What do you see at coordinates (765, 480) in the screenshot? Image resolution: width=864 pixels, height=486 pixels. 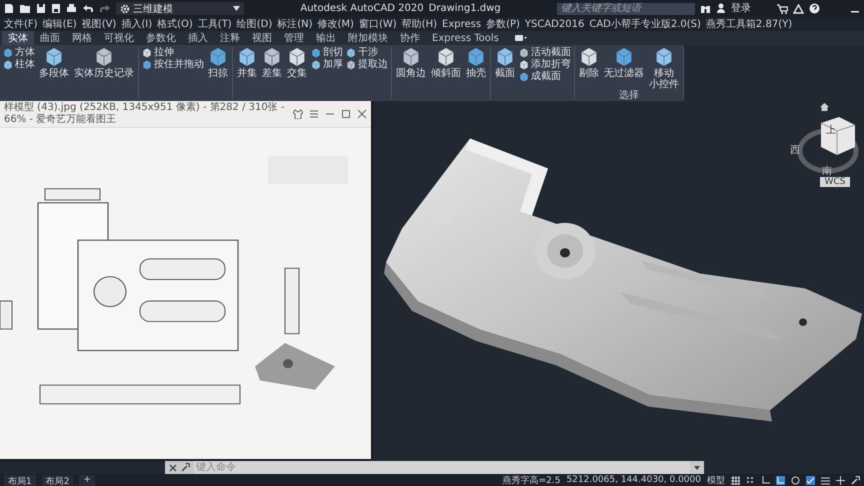 I see `ortho-icon` at bounding box center [765, 480].